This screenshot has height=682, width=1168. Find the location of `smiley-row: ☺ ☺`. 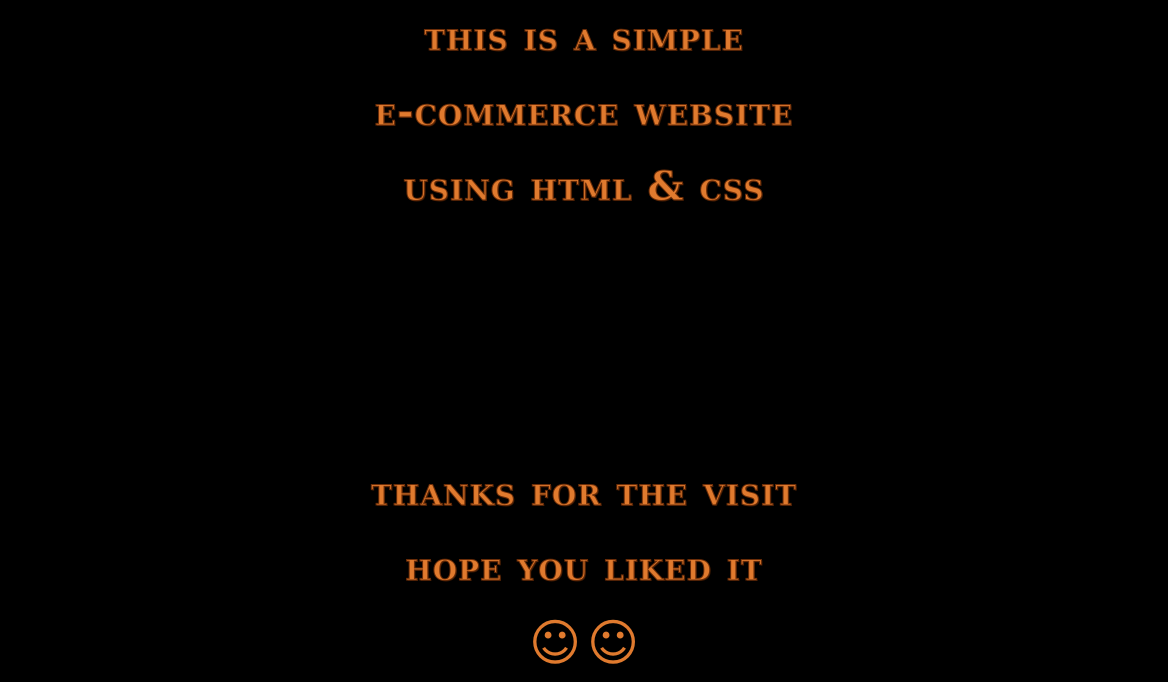

smiley-row: ☺ ☺ is located at coordinates (584, 643).